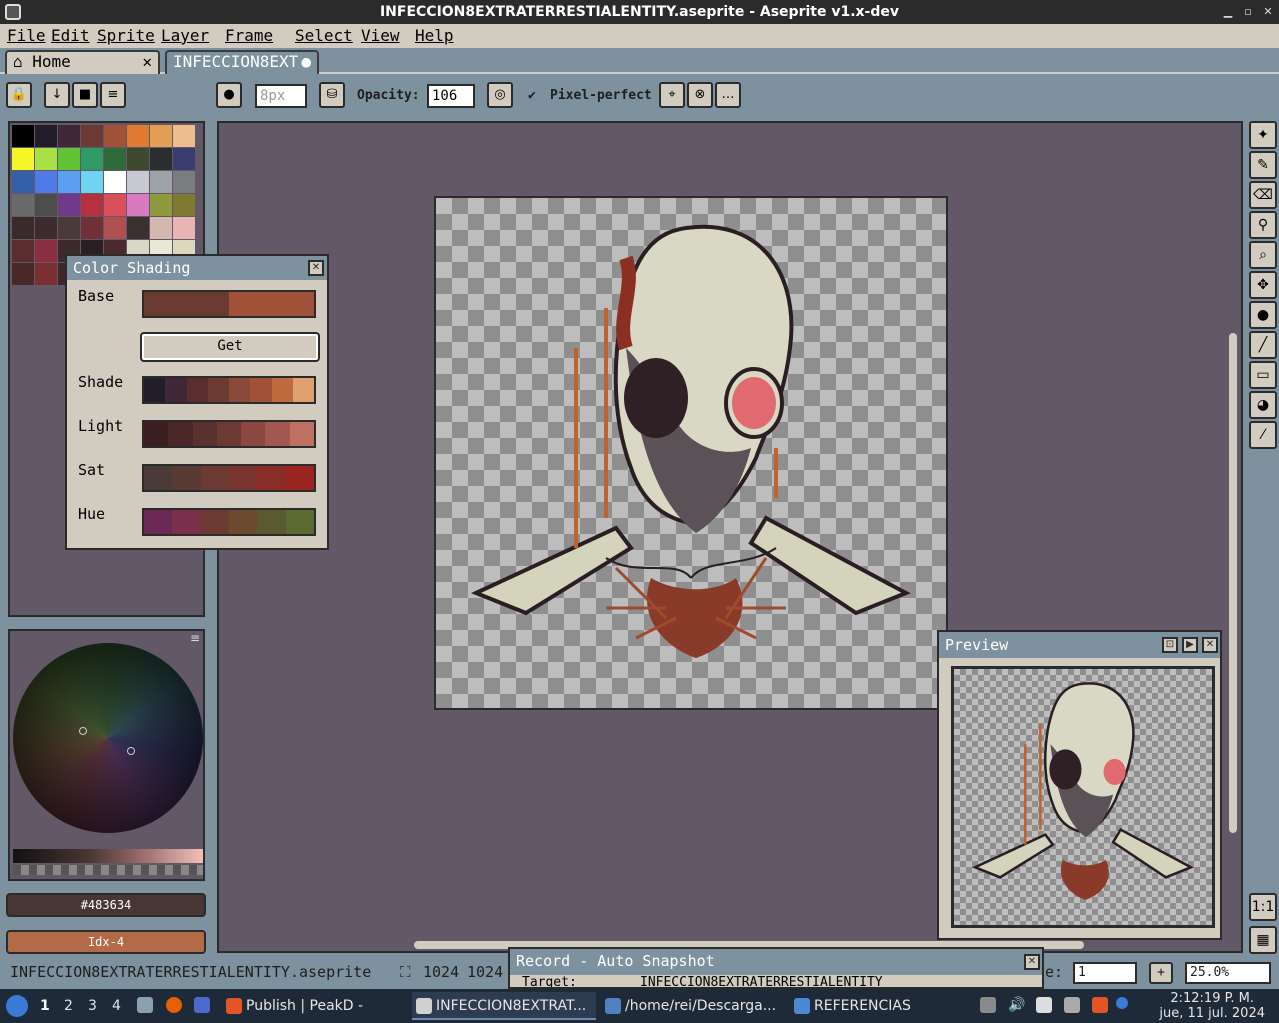  Describe the element at coordinates (1263, 435) in the screenshot. I see `blur-icon: ⁄` at that location.